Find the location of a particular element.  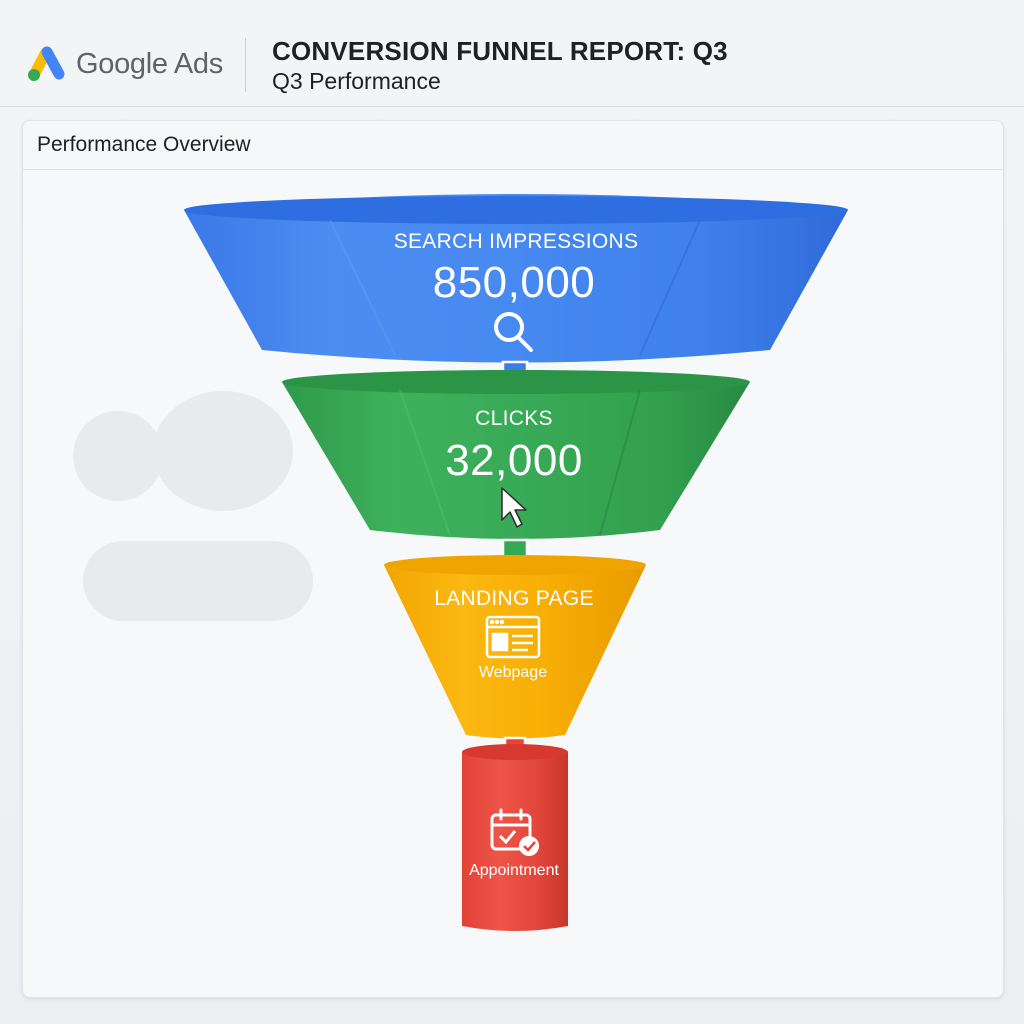

appointment-label: Appointment is located at coordinates (514, 870).